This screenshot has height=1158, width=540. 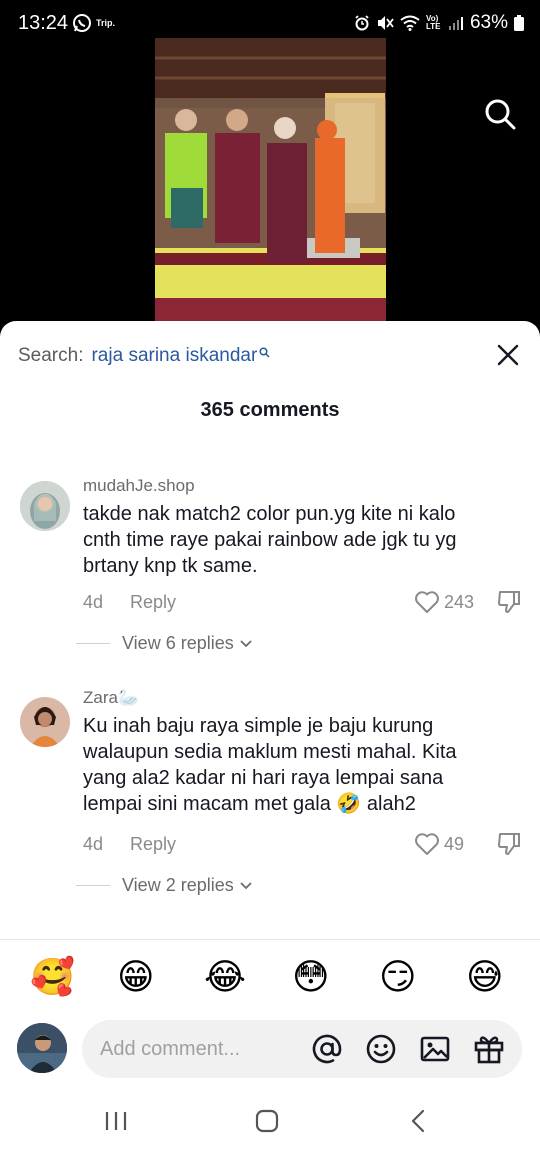 What do you see at coordinates (500, 114) in the screenshot?
I see `search-icon` at bounding box center [500, 114].